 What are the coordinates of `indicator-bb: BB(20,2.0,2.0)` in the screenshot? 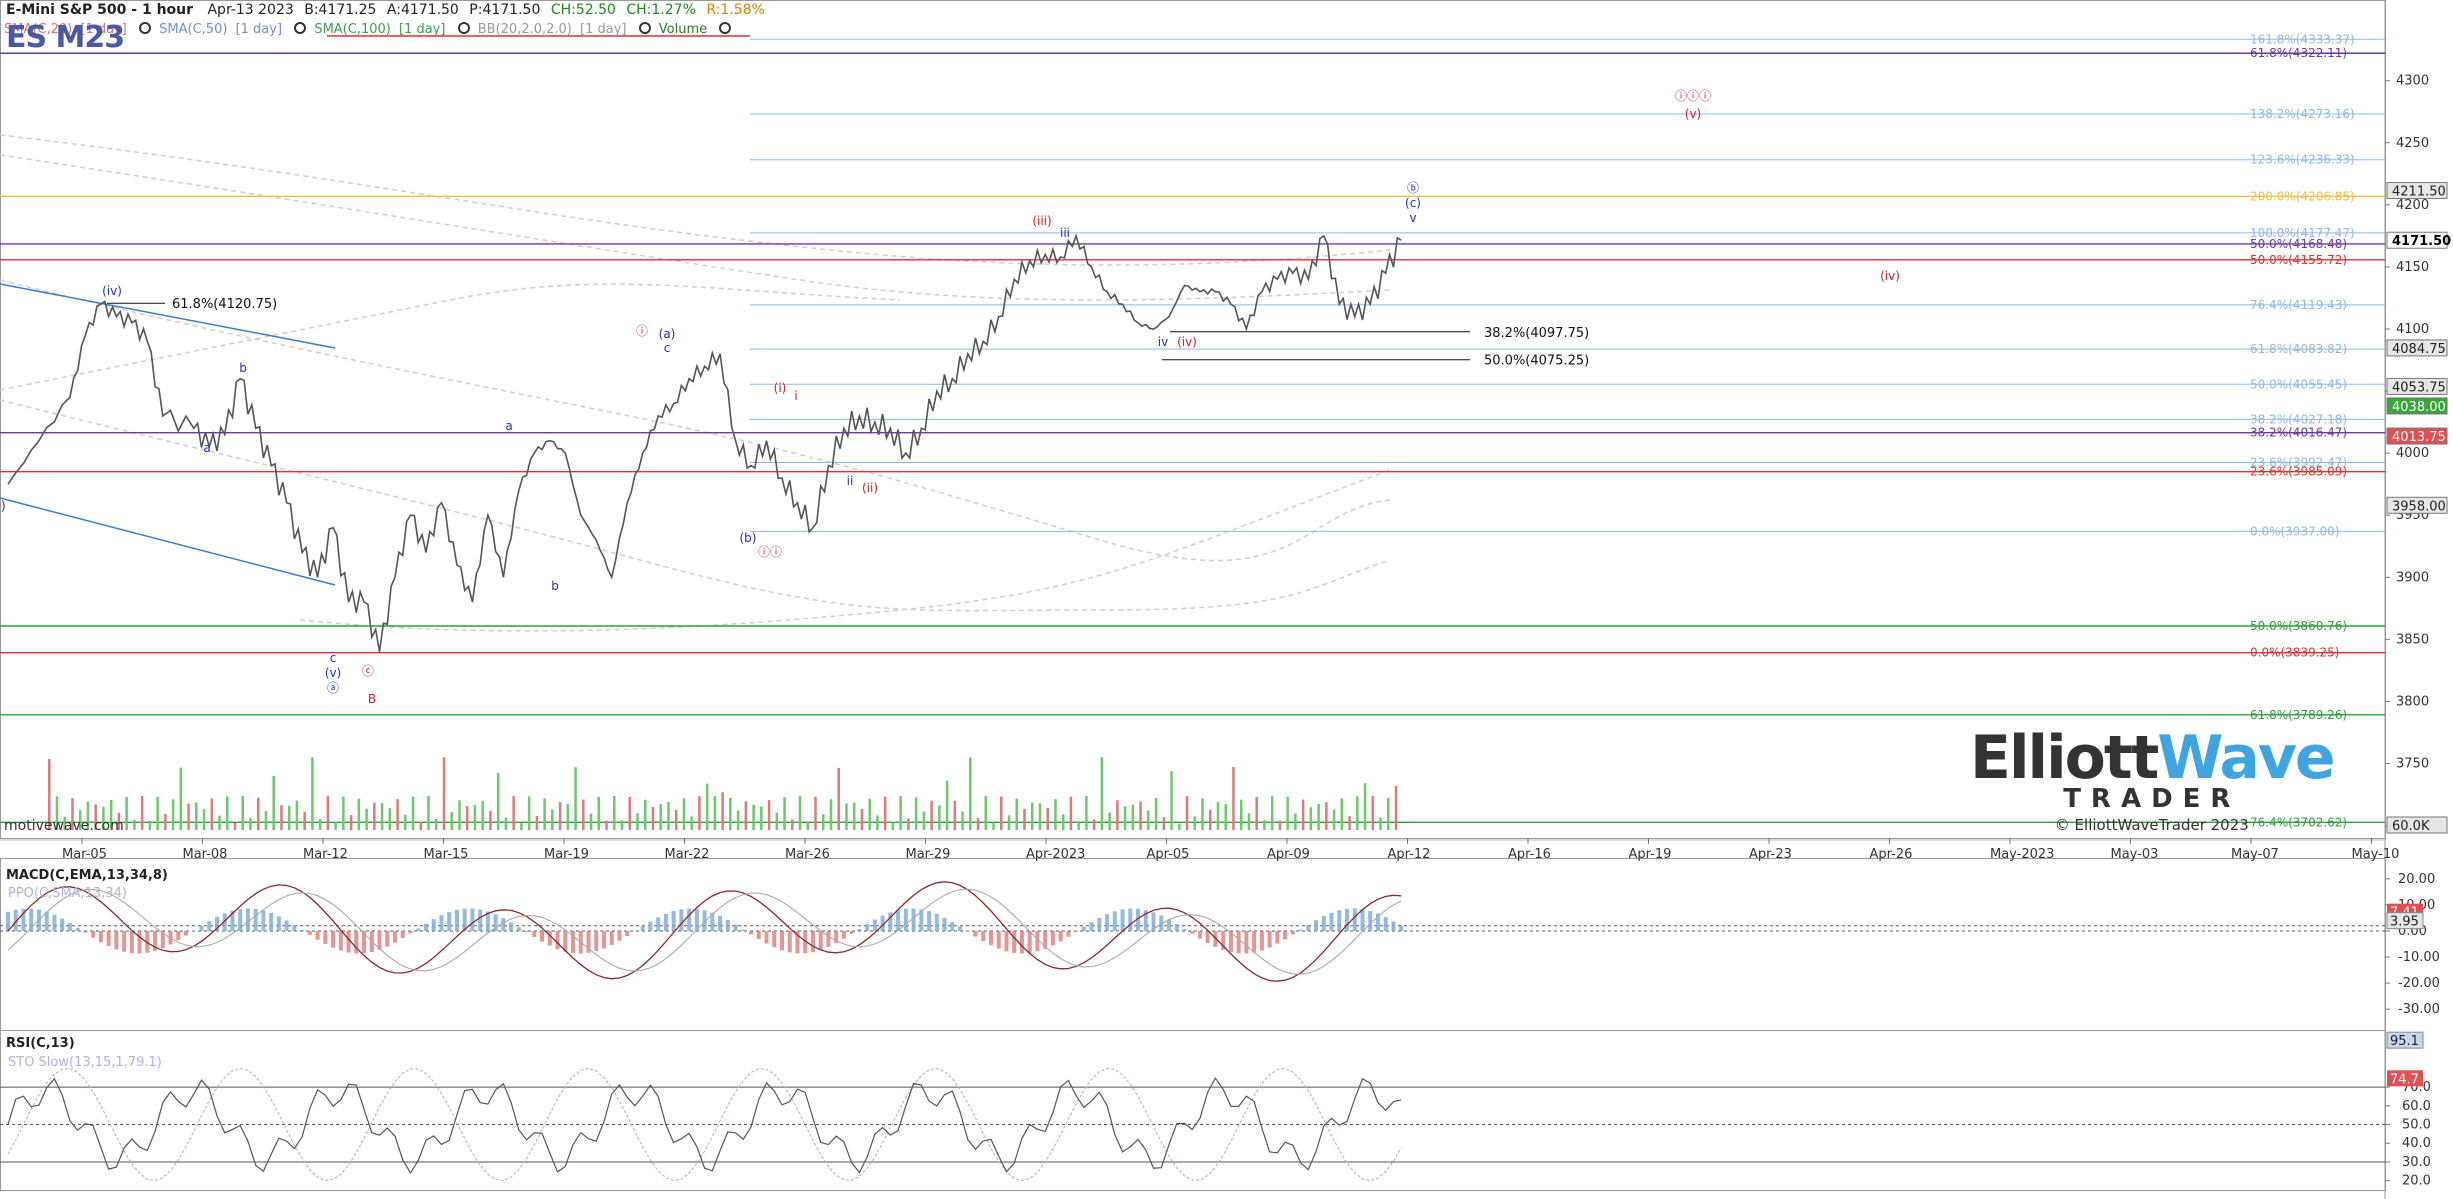 It's located at (525, 29).